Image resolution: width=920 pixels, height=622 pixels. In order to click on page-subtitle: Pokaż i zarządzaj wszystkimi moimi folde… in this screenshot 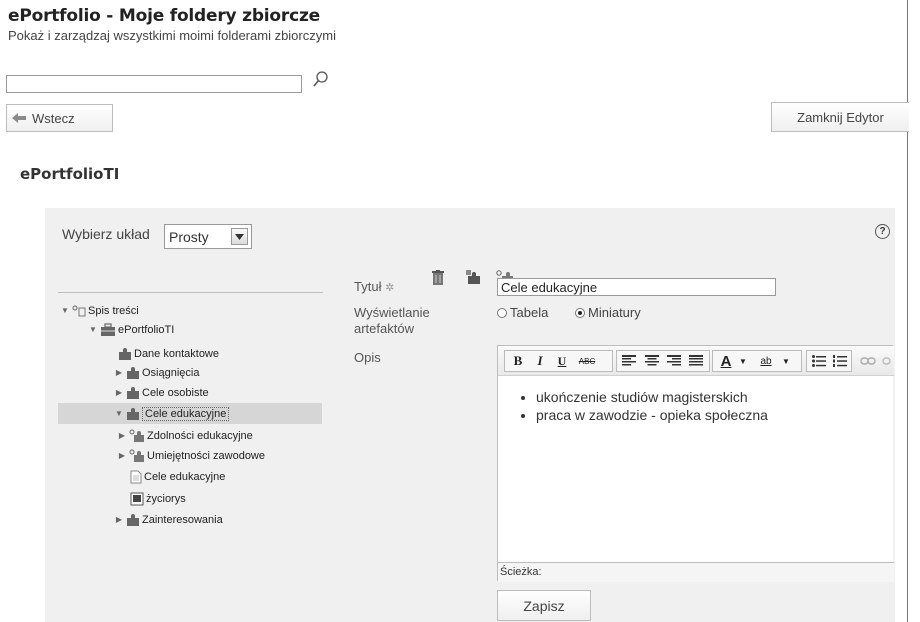, I will do `click(172, 35)`.